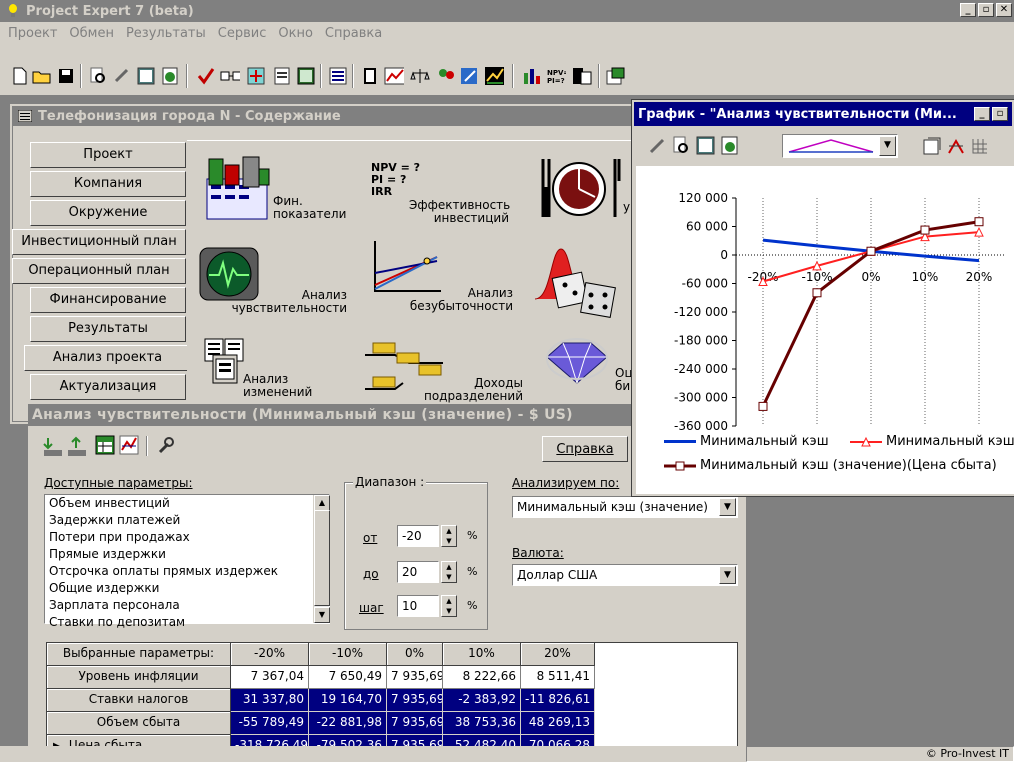 Image resolution: width=1014 pixels, height=762 pixels. Describe the element at coordinates (108, 387) in the screenshot. I see `tab-actualization: Актуализация` at that location.